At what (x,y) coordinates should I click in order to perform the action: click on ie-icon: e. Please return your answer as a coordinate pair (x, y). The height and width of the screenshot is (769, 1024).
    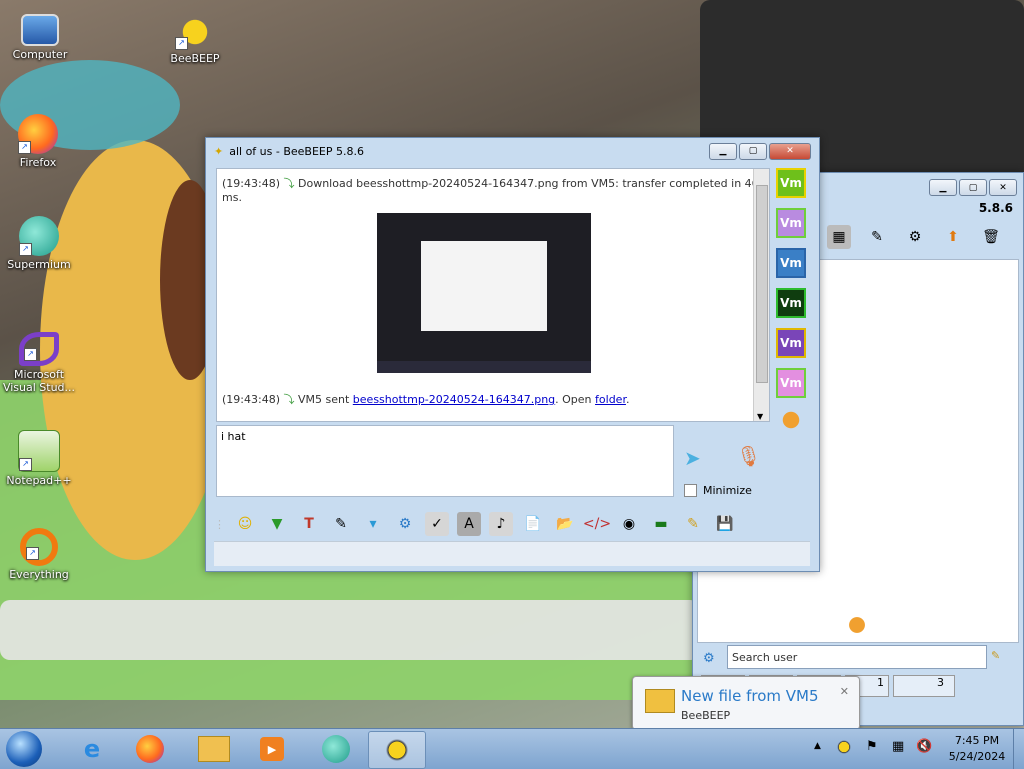
    Looking at the image, I should click on (92, 749).